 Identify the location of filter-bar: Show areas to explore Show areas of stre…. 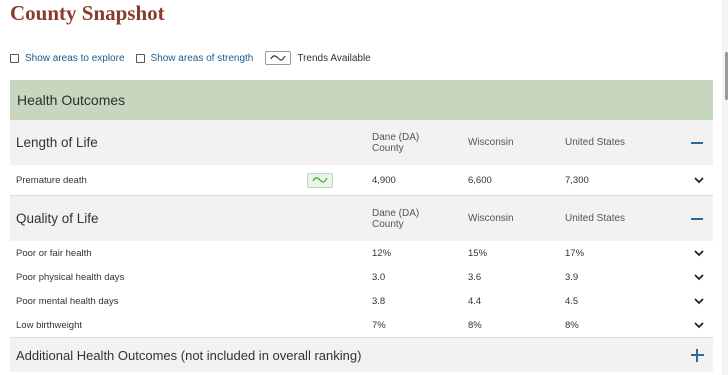
(190, 58).